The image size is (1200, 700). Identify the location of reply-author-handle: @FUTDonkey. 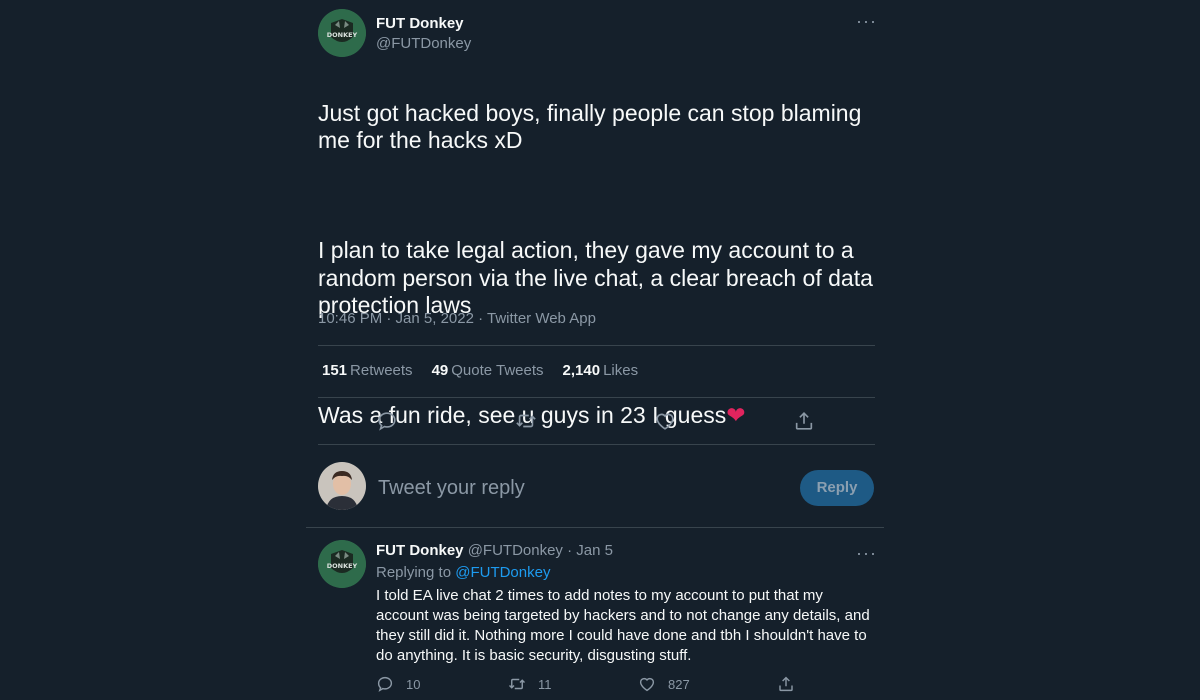
(515, 550).